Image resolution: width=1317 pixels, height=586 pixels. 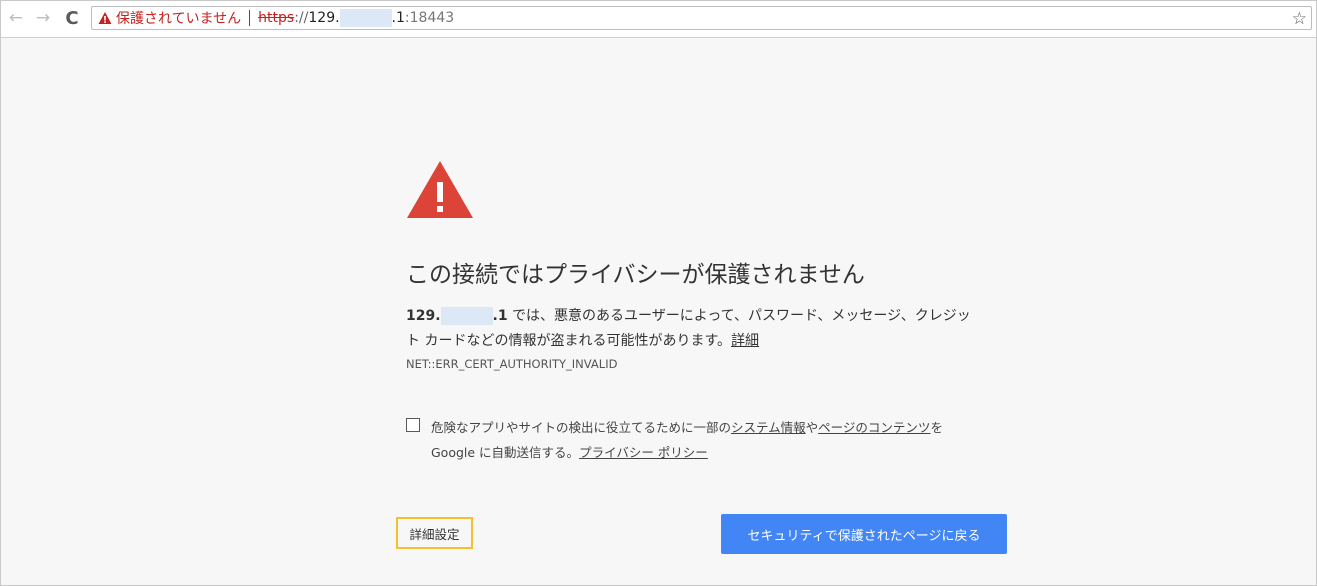 I want to click on page-content-link: ページのコンテンツ, so click(x=874, y=427).